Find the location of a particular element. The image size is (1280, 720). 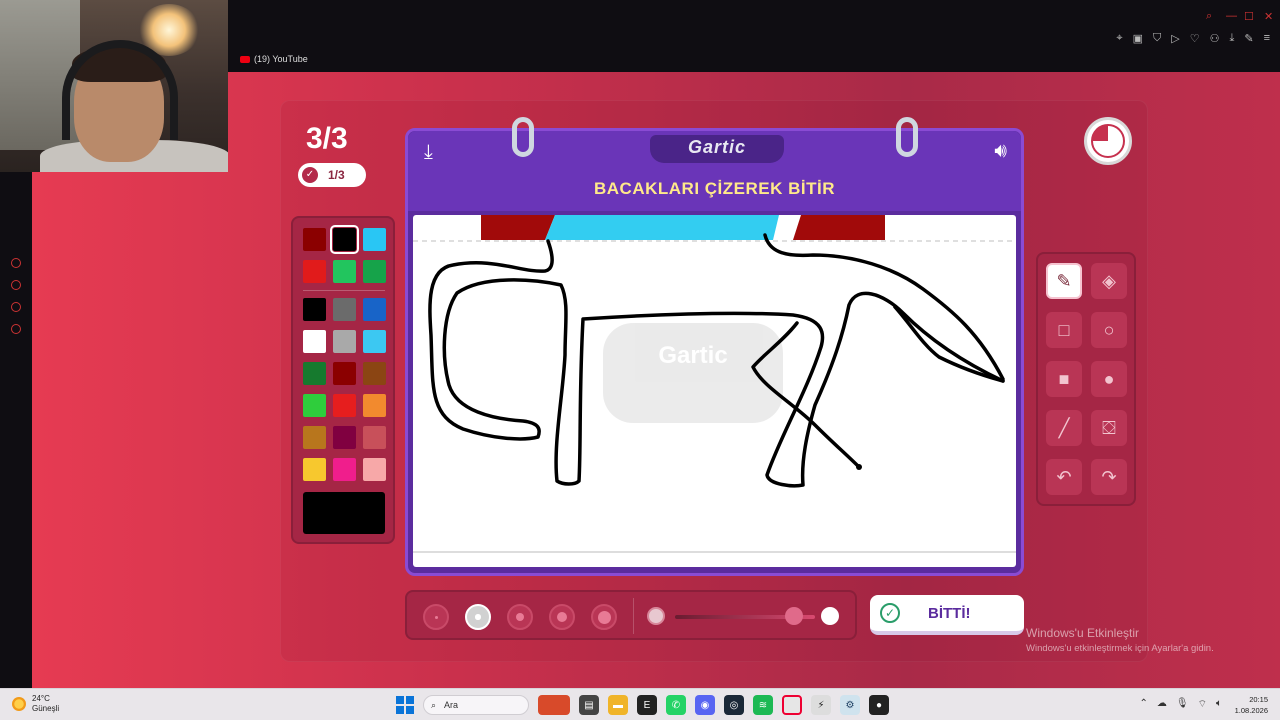

check-icon: ✓ is located at coordinates (310, 175).